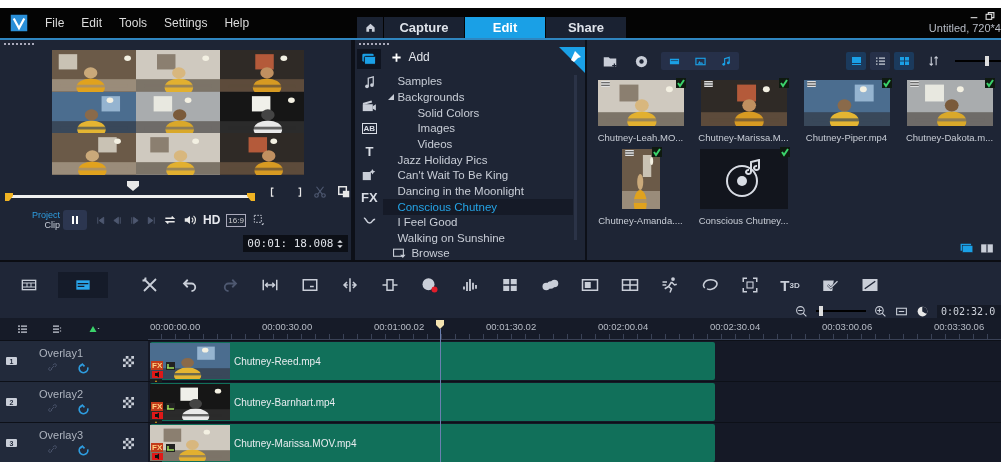  Describe the element at coordinates (100, 220) in the screenshot. I see `skip-start-icon` at that location.